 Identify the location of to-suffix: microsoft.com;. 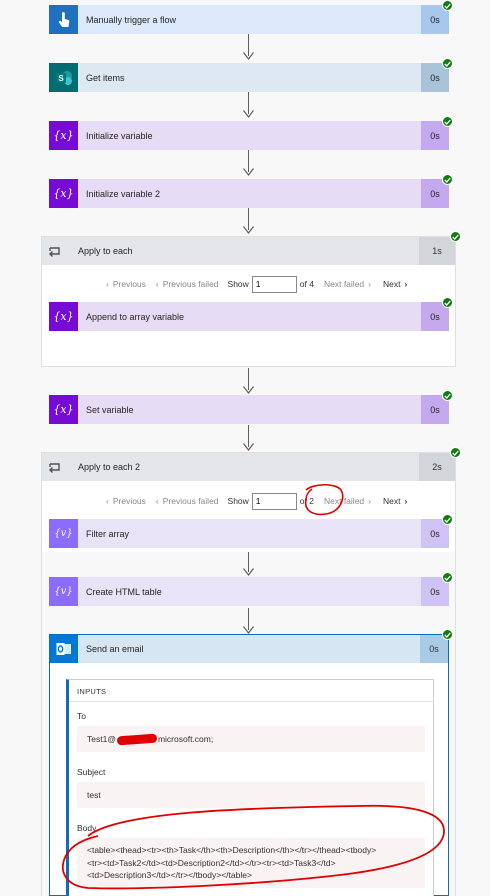
(185, 739).